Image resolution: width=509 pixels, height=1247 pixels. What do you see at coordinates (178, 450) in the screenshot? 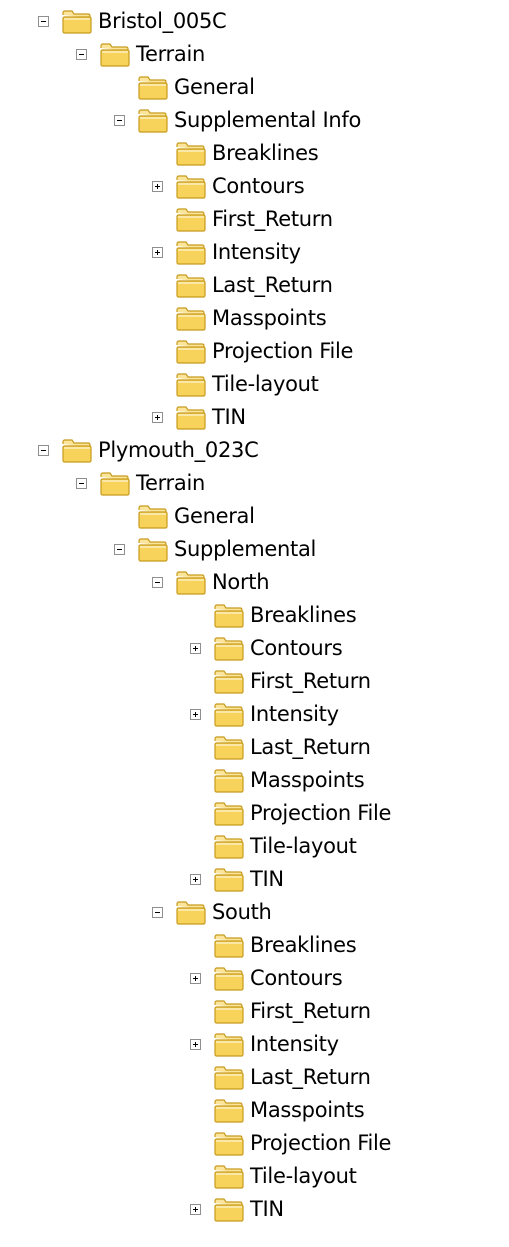
I see `tree-node-label: Plymouth_023C` at bounding box center [178, 450].